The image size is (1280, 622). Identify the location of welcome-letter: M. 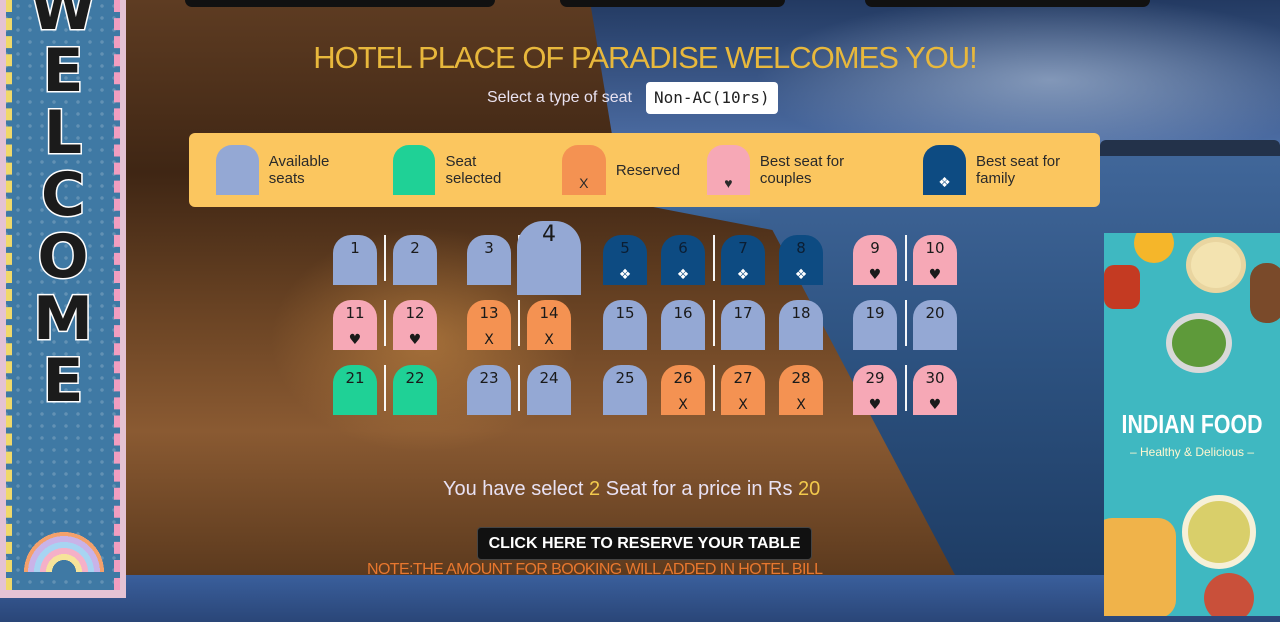
(63, 319).